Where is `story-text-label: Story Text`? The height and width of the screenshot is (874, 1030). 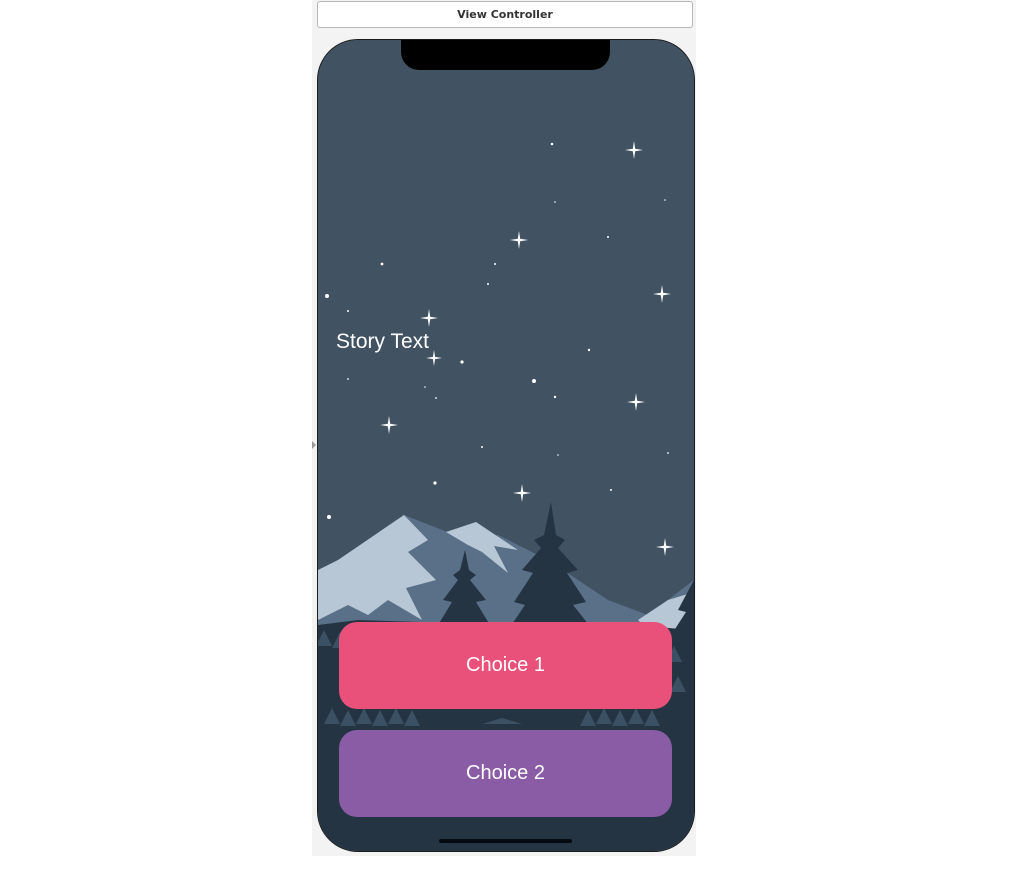 story-text-label: Story Text is located at coordinates (382, 341).